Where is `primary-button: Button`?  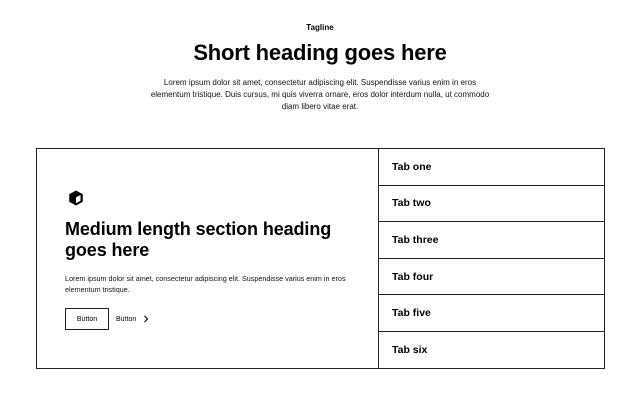
primary-button: Button is located at coordinates (87, 319).